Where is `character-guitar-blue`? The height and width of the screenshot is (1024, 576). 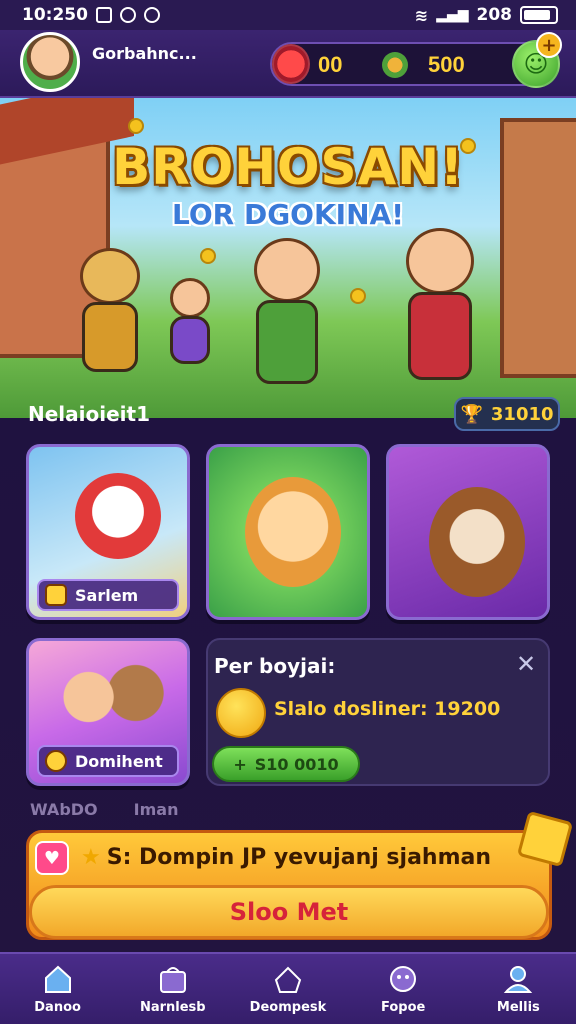
character-guitar-blue is located at coordinates (440, 308).